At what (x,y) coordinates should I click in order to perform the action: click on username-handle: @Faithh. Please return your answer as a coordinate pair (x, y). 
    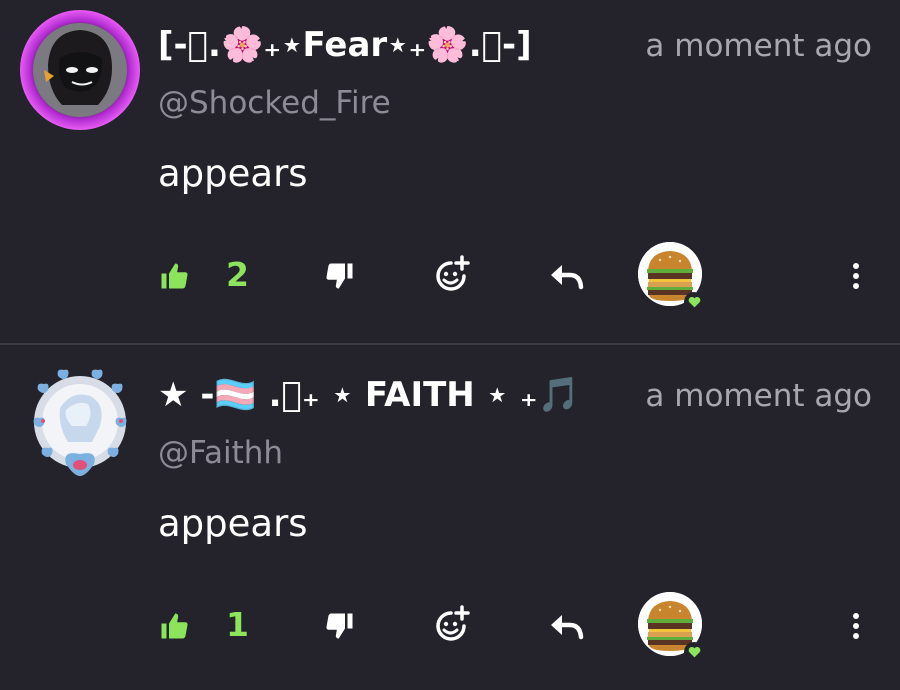
    Looking at the image, I should click on (220, 453).